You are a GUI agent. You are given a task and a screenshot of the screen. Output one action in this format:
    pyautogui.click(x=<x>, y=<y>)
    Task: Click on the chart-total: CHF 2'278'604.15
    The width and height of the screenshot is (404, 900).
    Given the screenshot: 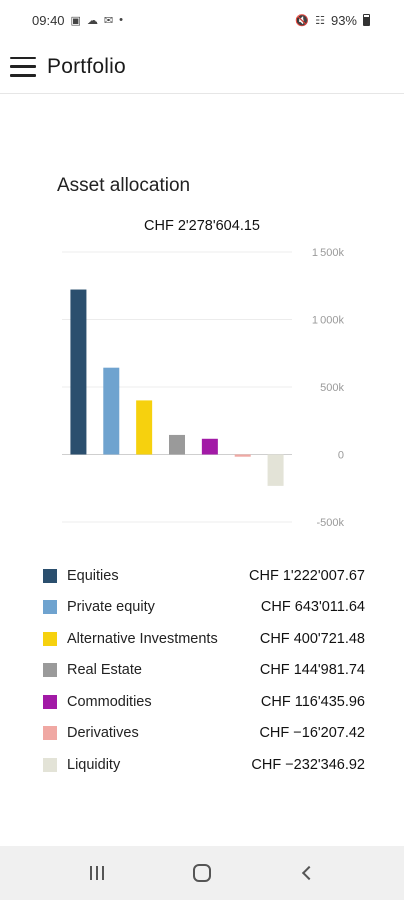 What is the action you would take?
    pyautogui.click(x=202, y=226)
    